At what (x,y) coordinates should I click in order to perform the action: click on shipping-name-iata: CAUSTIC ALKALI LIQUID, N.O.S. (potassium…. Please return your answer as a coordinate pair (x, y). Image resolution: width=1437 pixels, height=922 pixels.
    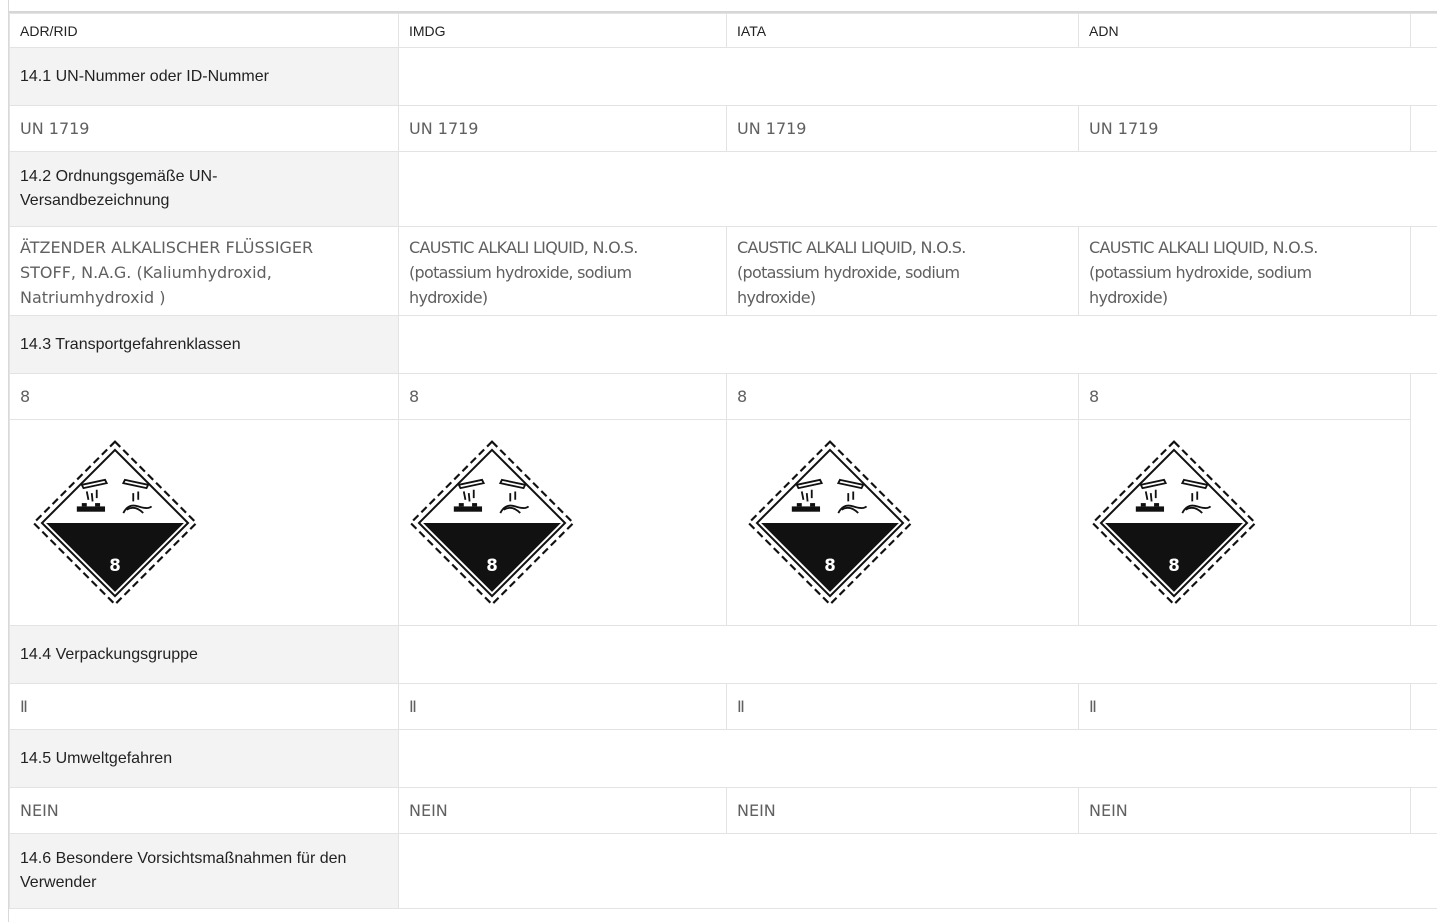
    Looking at the image, I should click on (902, 271).